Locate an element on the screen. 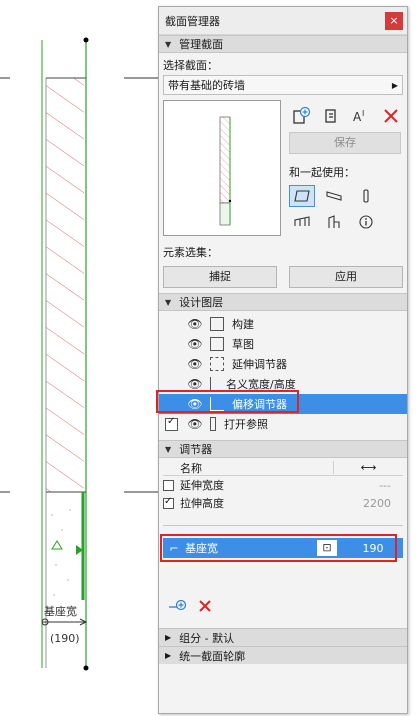 The height and width of the screenshot is (716, 418). adjusters-table: 名称 ⟷ 延伸宽度 --- 拉伸高度 2200 is located at coordinates (283, 499).